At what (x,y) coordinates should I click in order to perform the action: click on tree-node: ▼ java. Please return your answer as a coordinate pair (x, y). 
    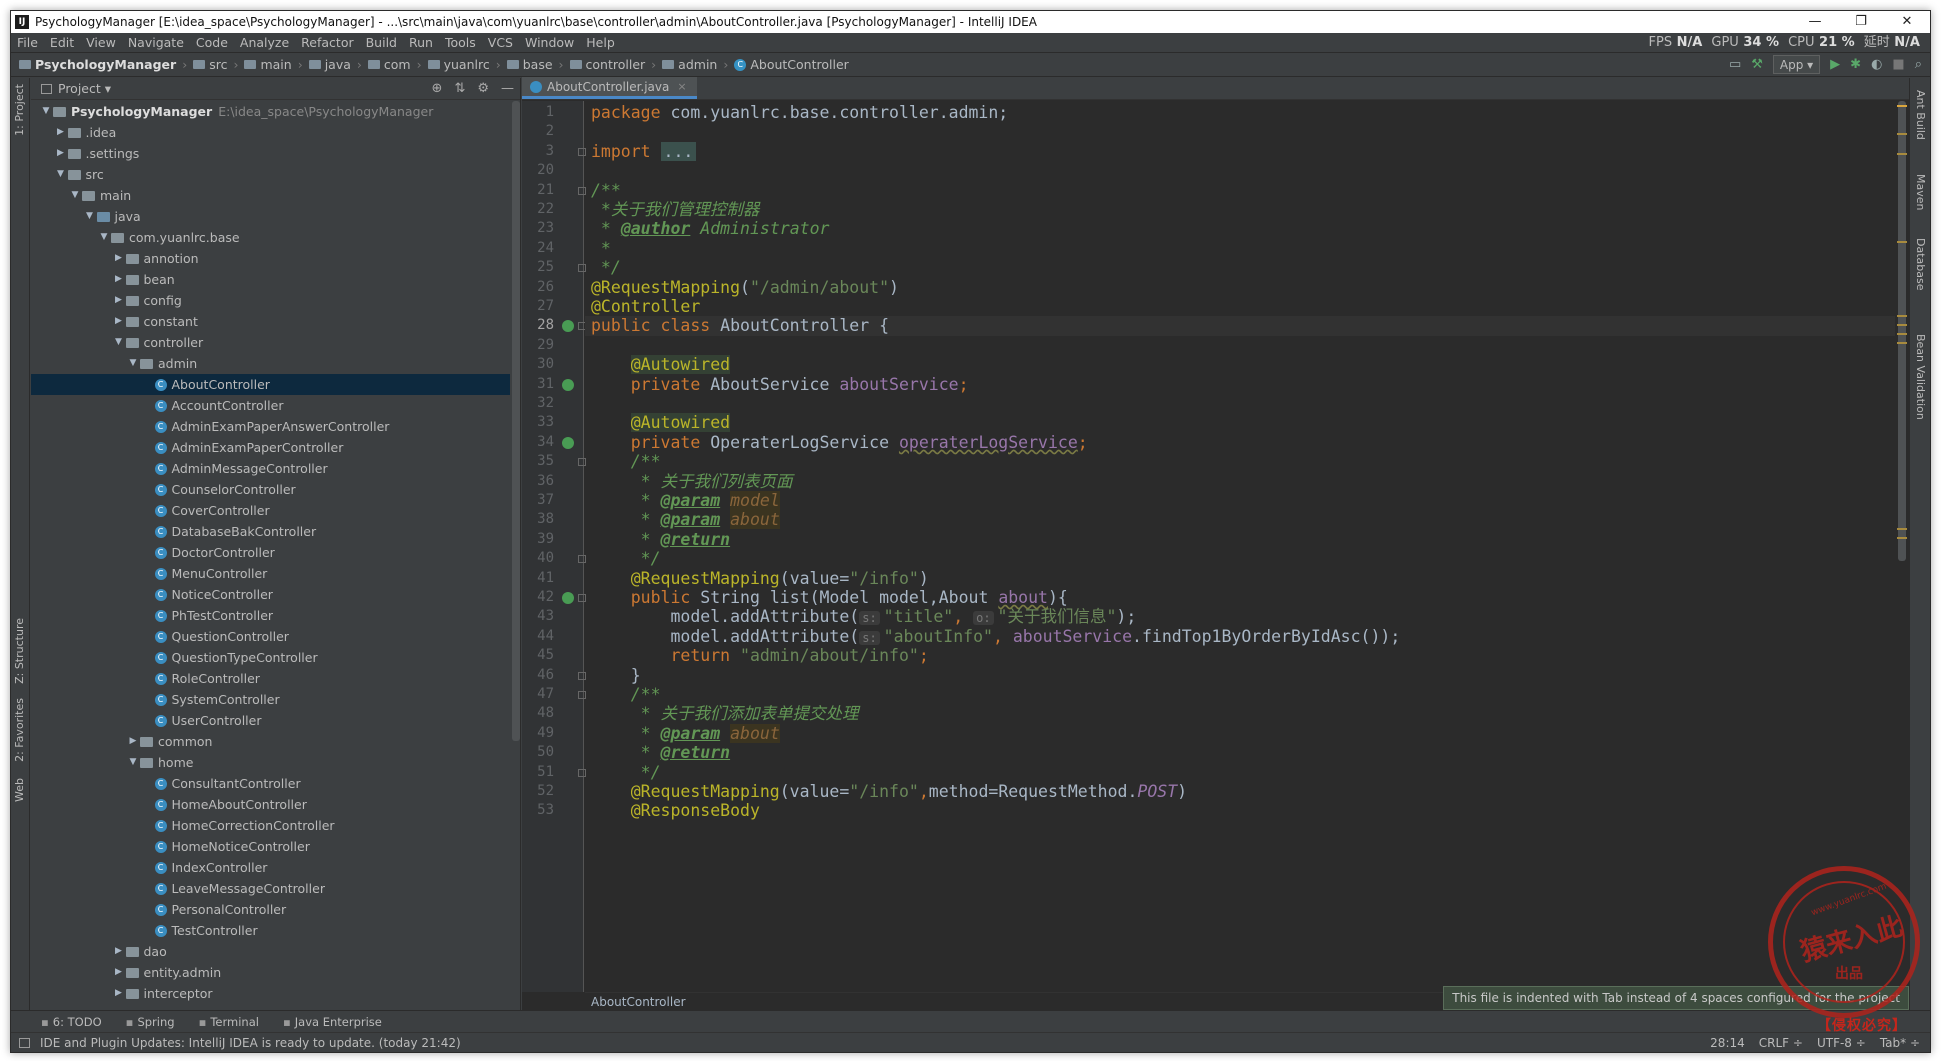
    Looking at the image, I should click on (270, 216).